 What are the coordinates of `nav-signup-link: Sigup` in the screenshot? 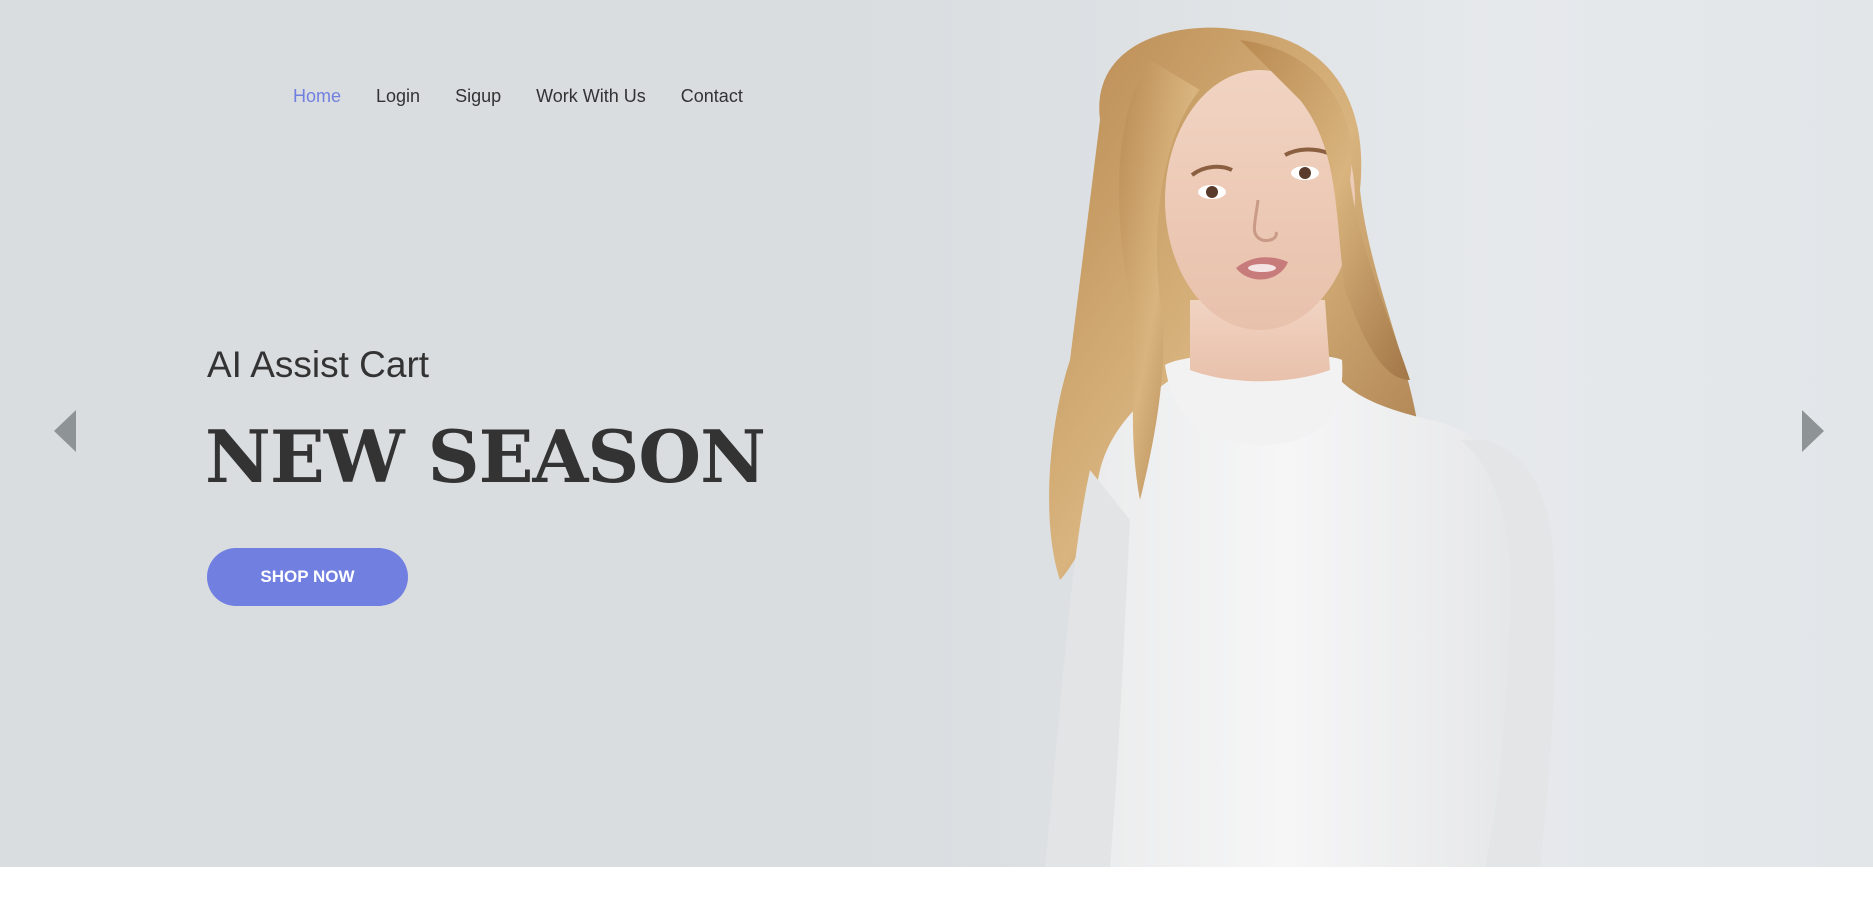 It's located at (478, 96).